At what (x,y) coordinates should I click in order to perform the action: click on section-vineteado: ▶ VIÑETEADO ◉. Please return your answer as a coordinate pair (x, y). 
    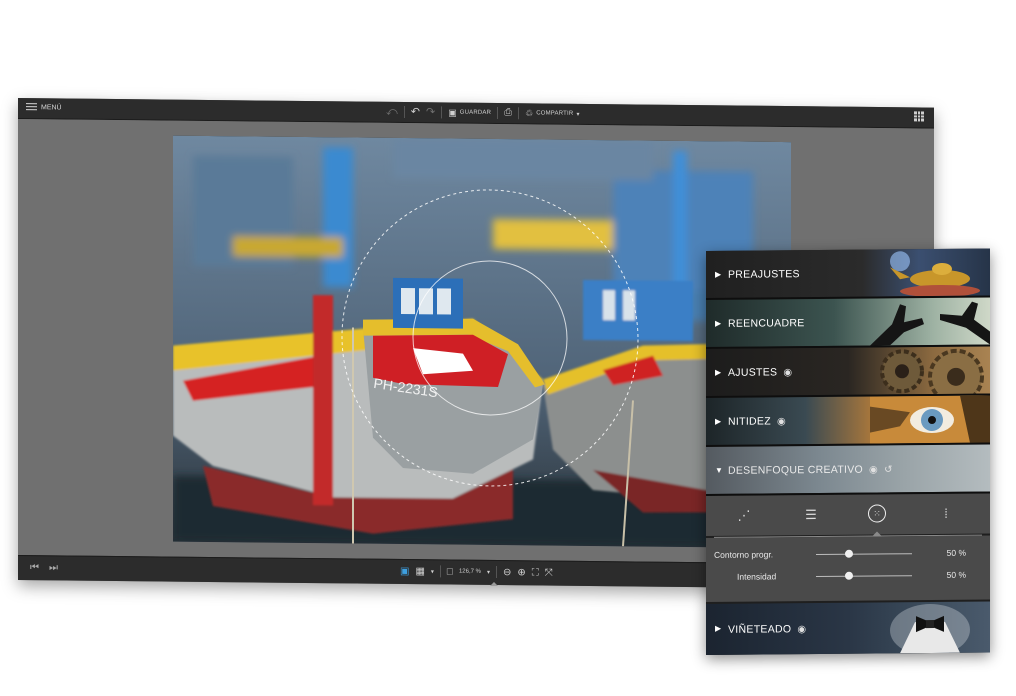
    Looking at the image, I should click on (848, 628).